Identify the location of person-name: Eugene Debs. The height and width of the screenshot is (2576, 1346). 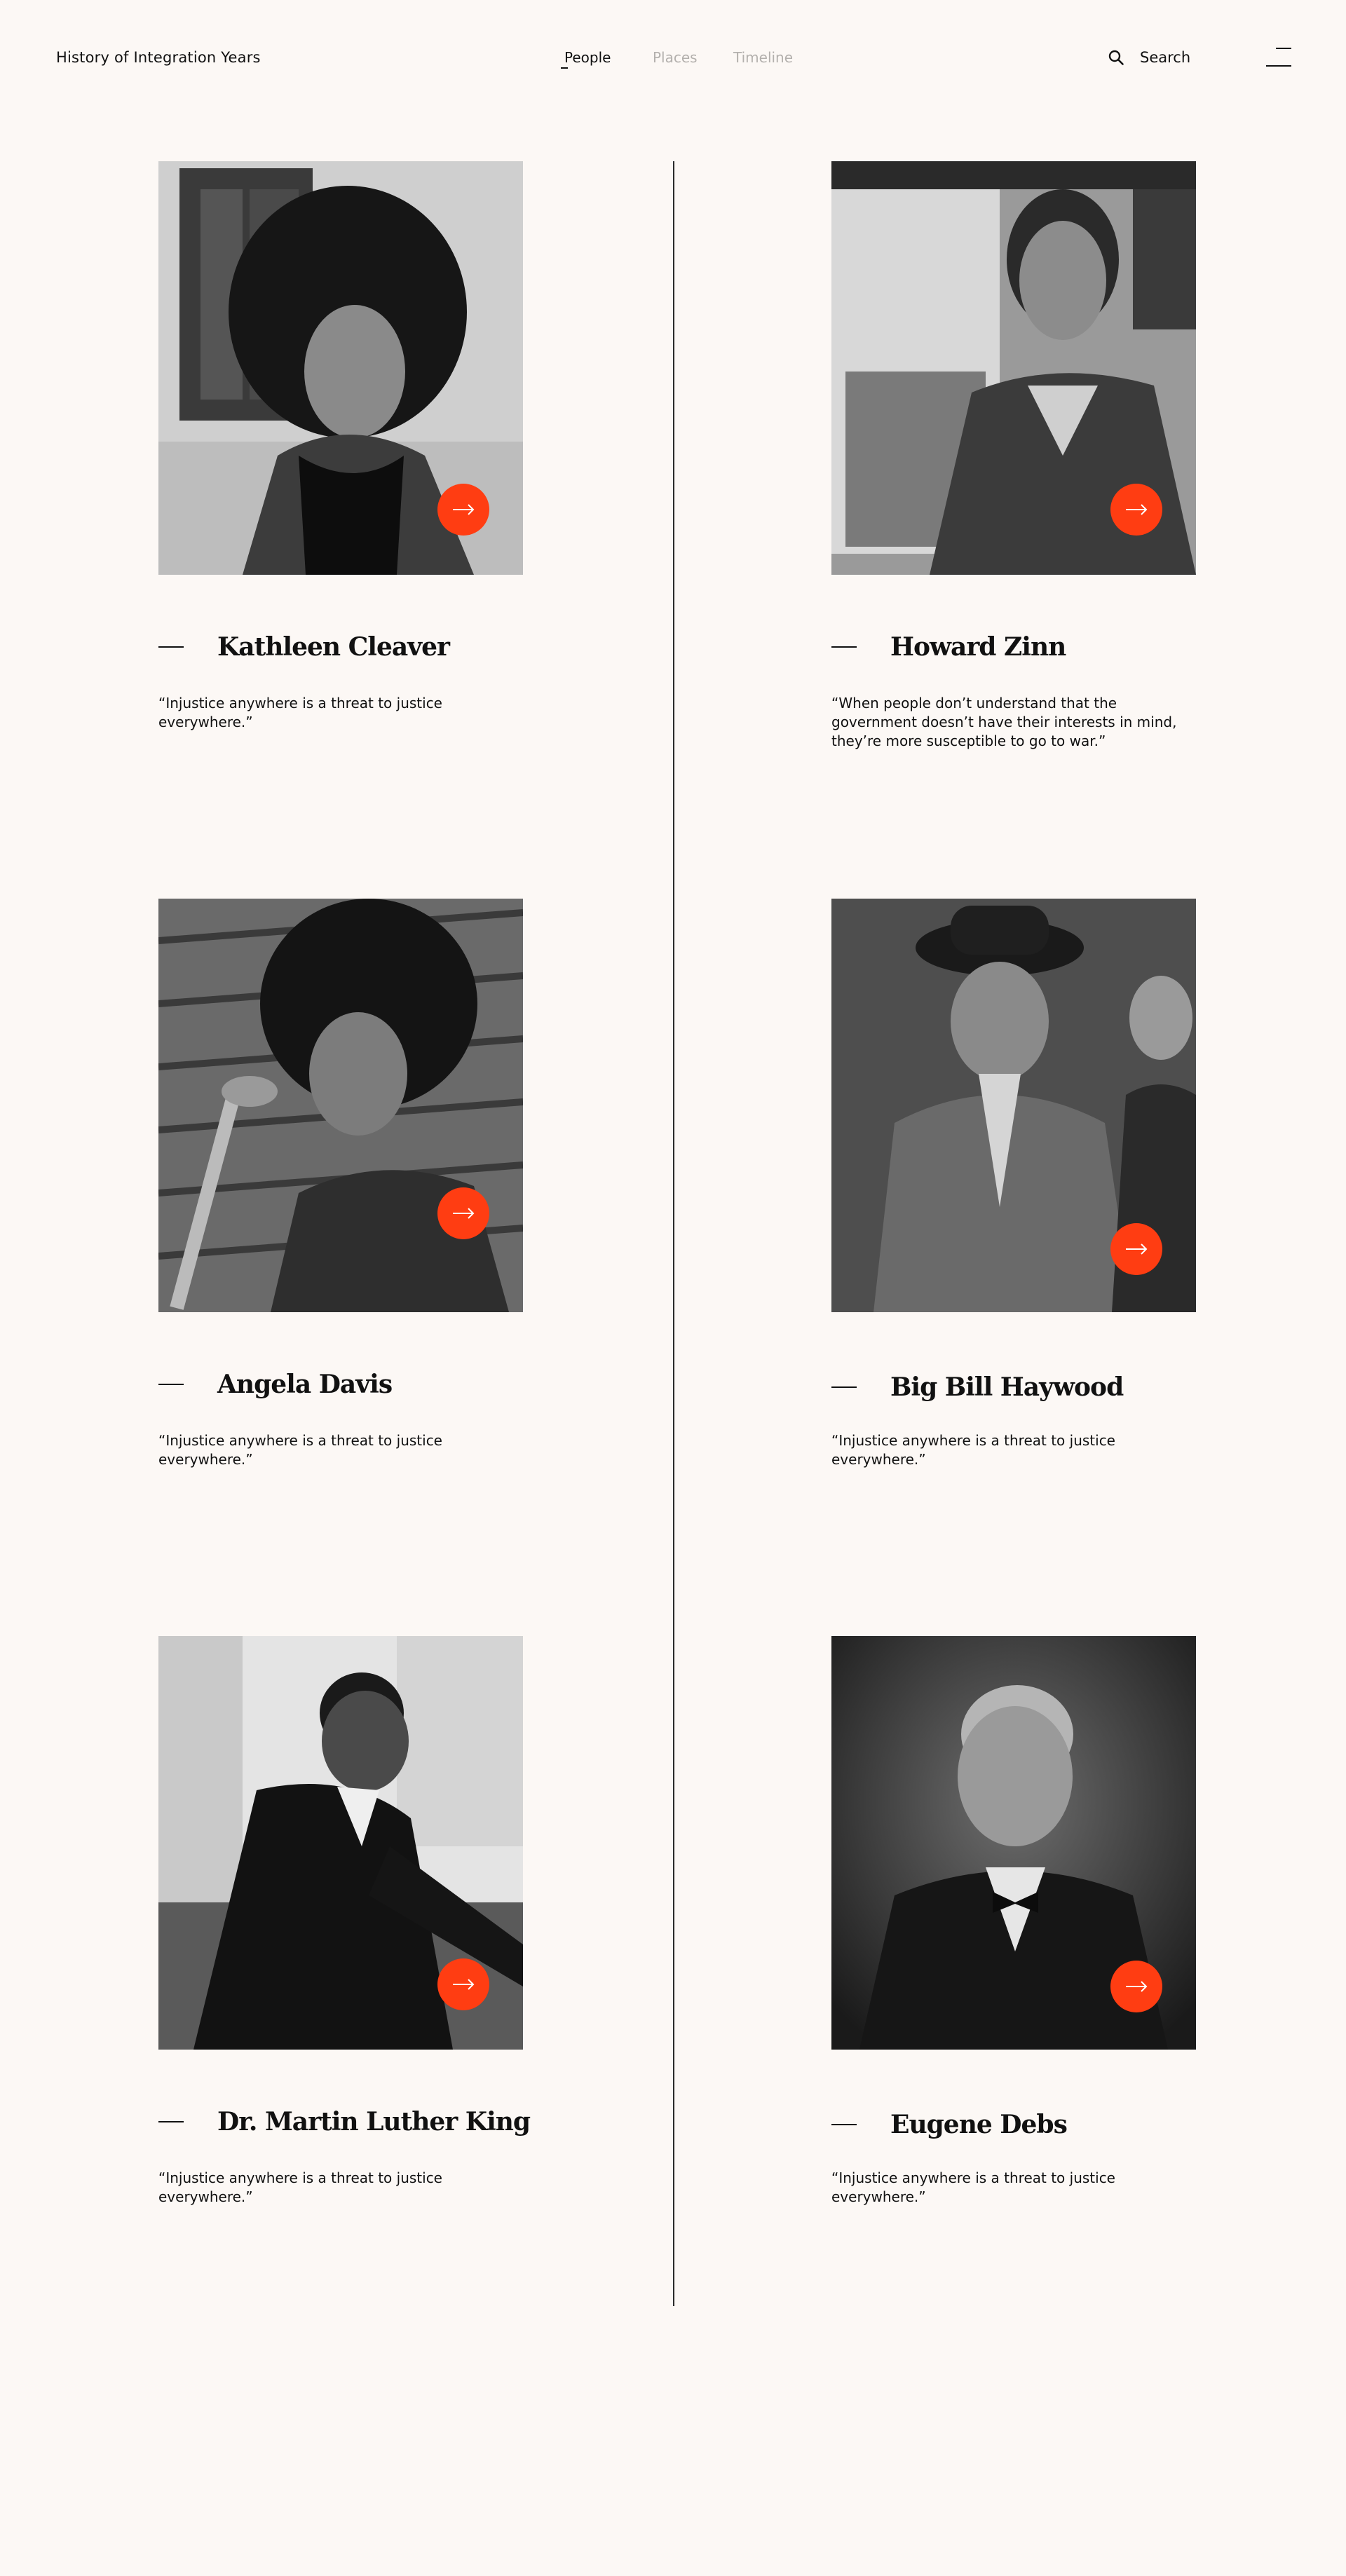
(979, 2124).